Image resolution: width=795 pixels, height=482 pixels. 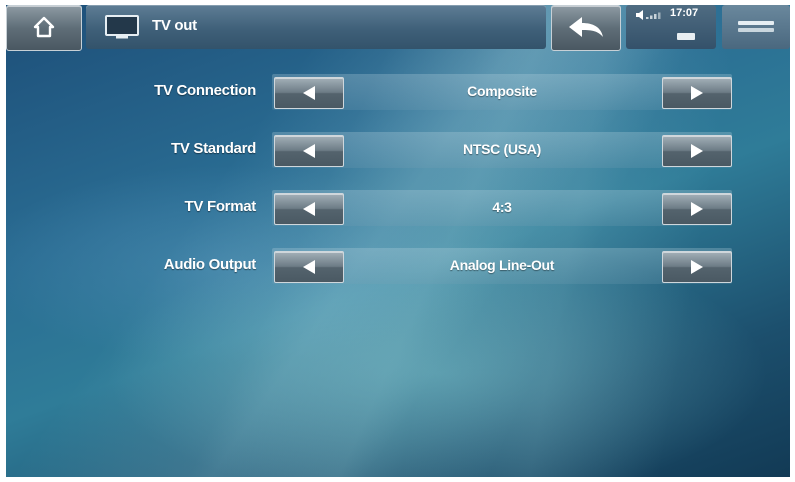 What do you see at coordinates (398, 208) in the screenshot?
I see `setting-row-tv-format: TV Format 4:3` at bounding box center [398, 208].